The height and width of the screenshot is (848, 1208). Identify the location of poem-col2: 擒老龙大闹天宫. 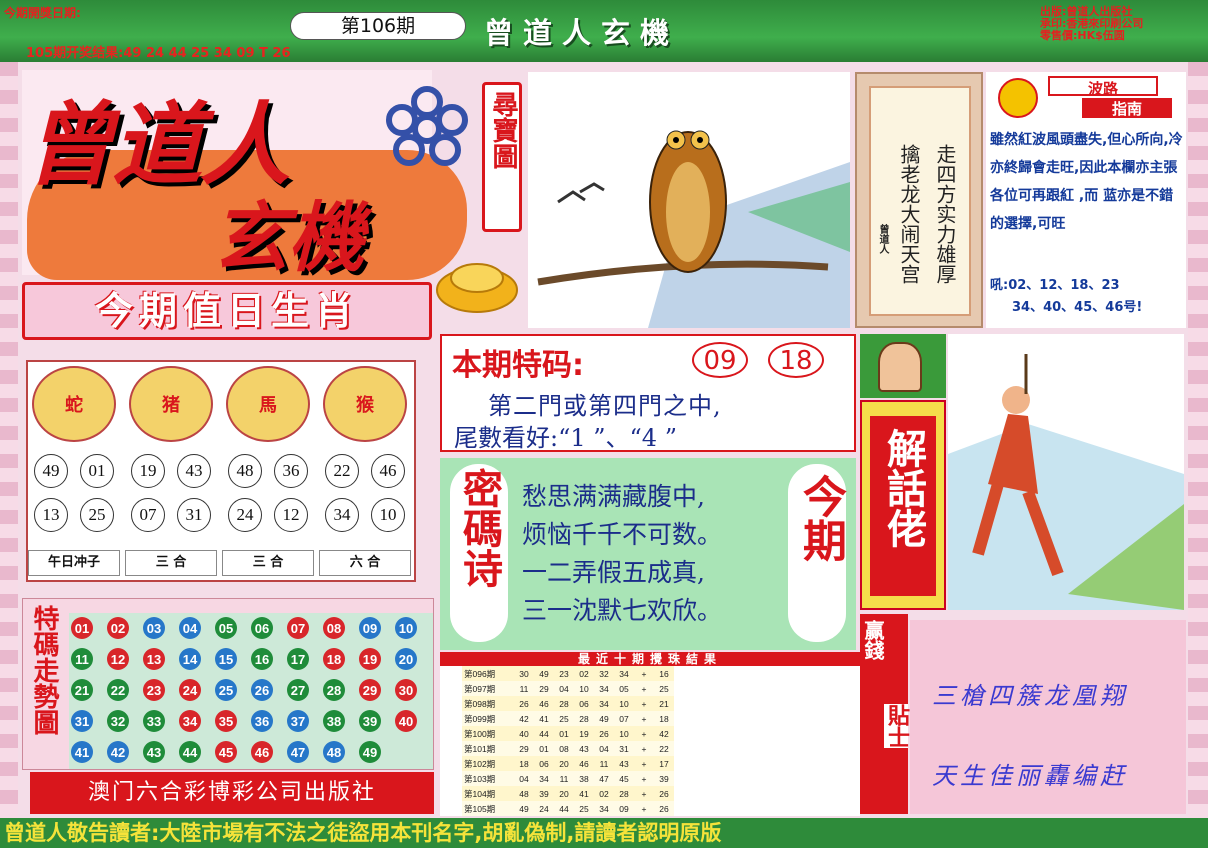
(909, 214).